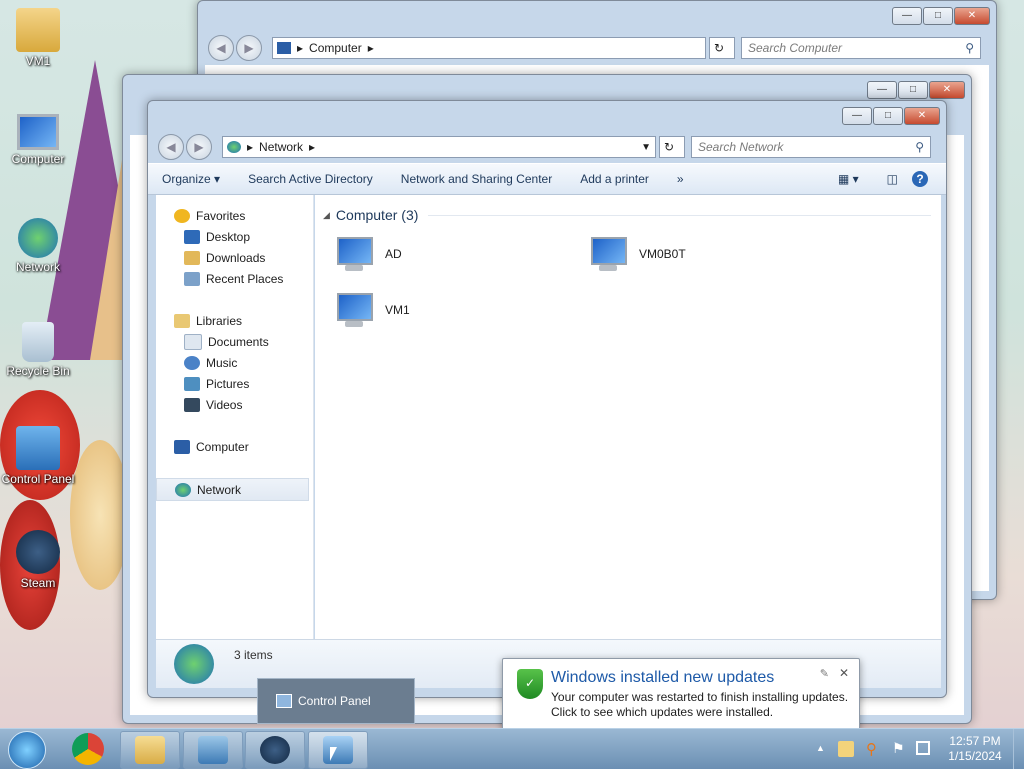 The image size is (1024, 769). I want to click on checklist-taskbar-button, so click(213, 750).